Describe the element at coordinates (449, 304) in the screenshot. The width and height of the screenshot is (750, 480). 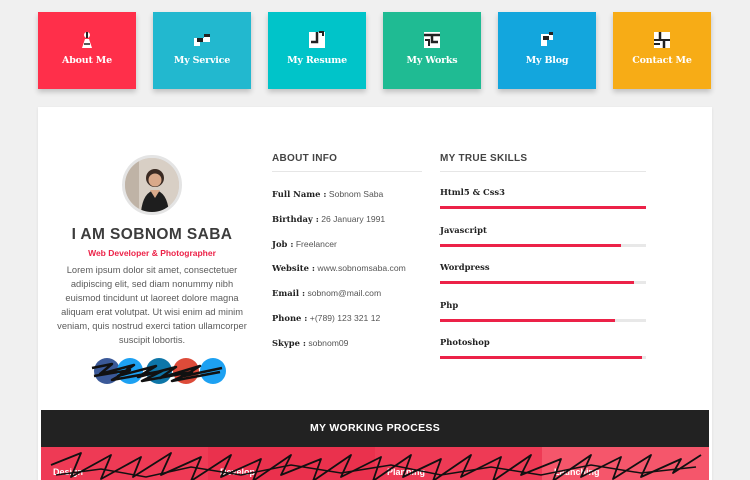
I see `skill-name: Php` at that location.